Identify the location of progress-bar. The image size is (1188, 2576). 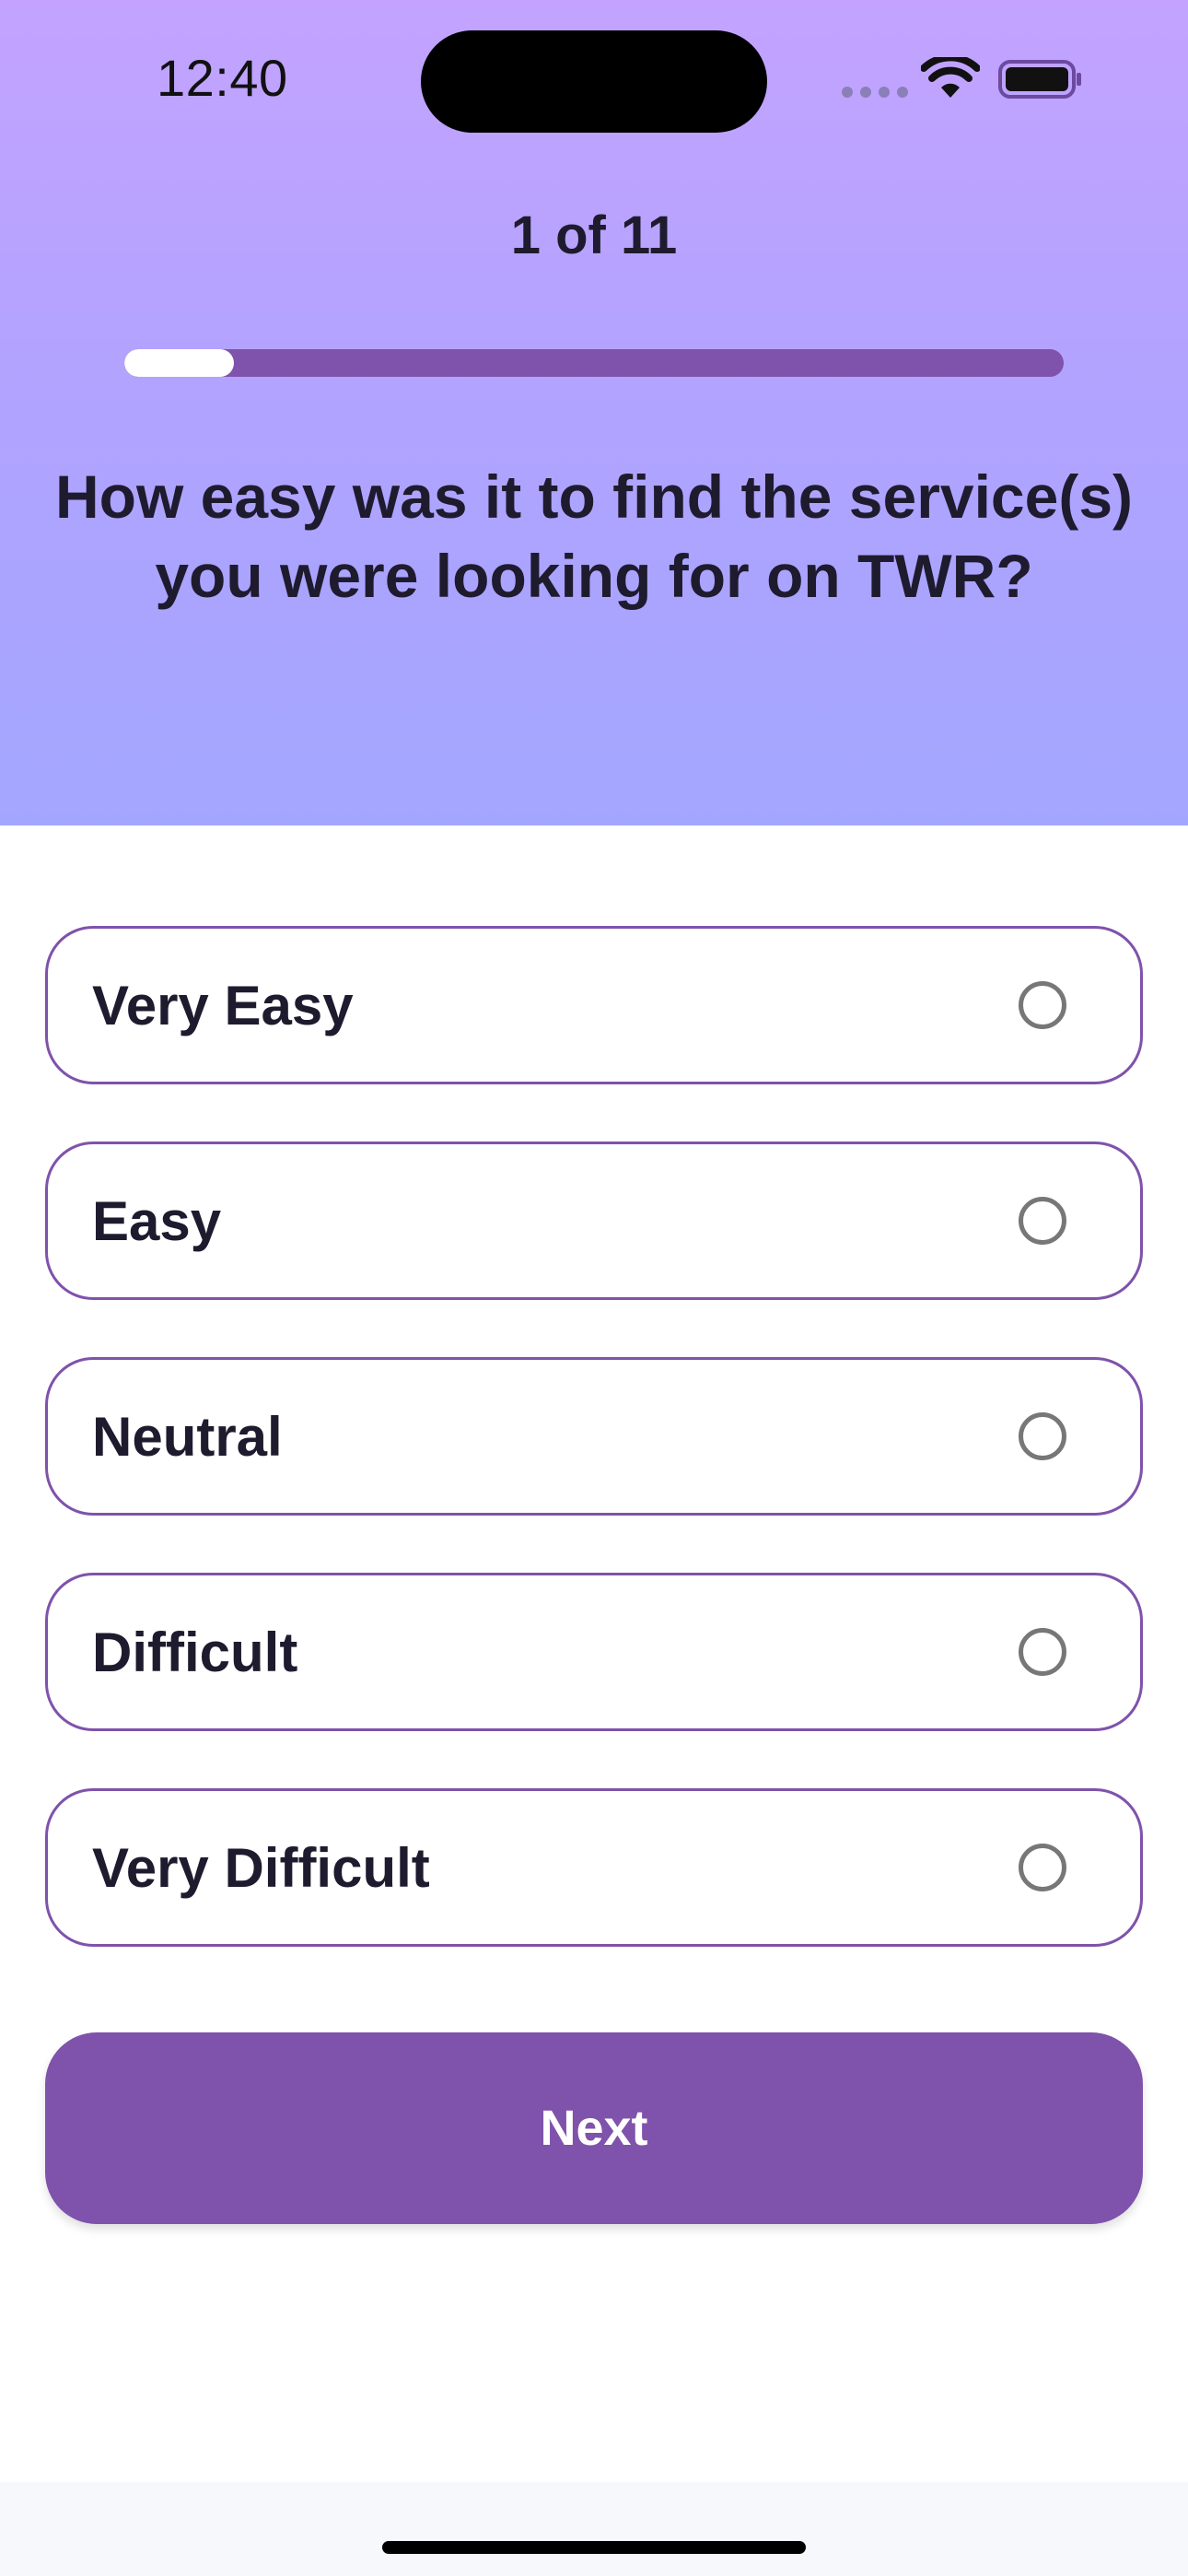
(594, 363).